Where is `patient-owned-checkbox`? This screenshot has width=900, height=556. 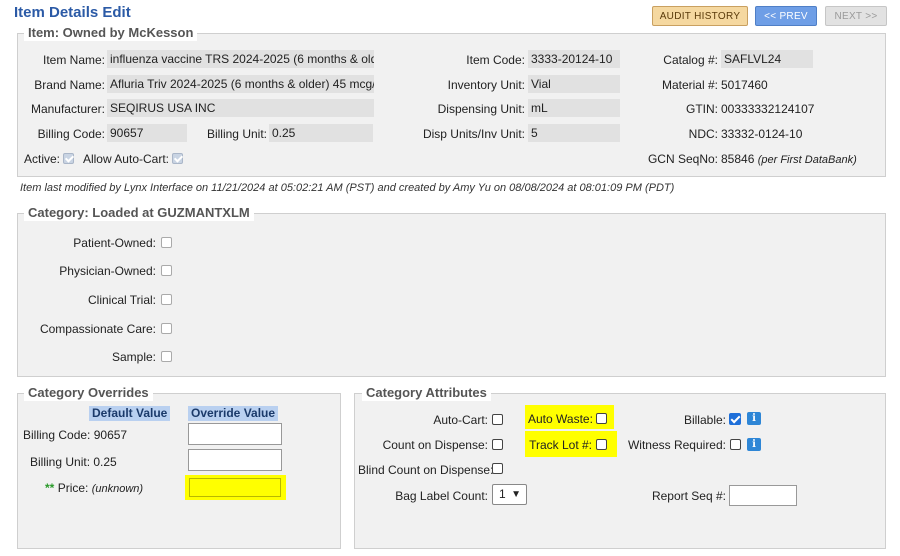 patient-owned-checkbox is located at coordinates (166, 242).